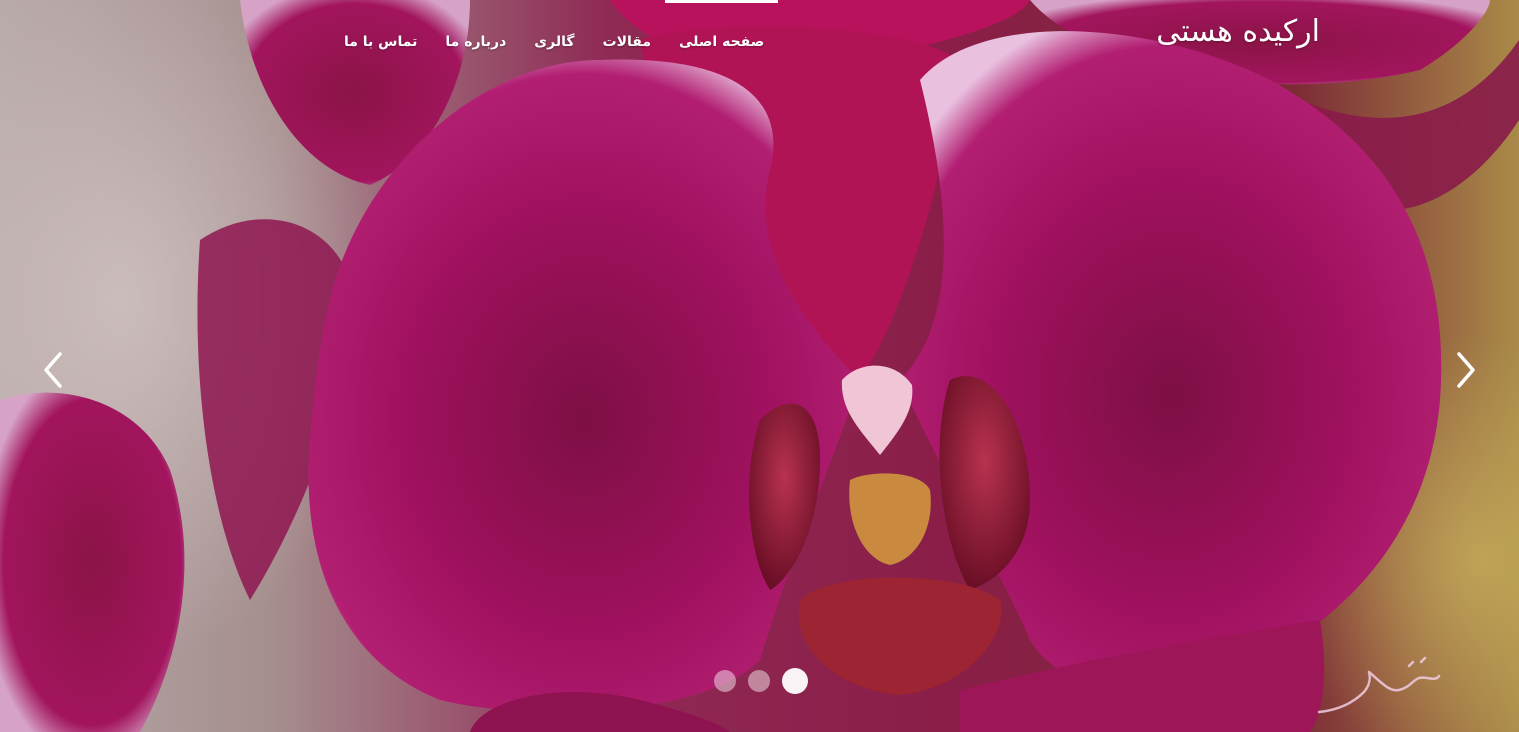 This screenshot has width=1519, height=732. I want to click on slider-prev-button, so click(52, 370).